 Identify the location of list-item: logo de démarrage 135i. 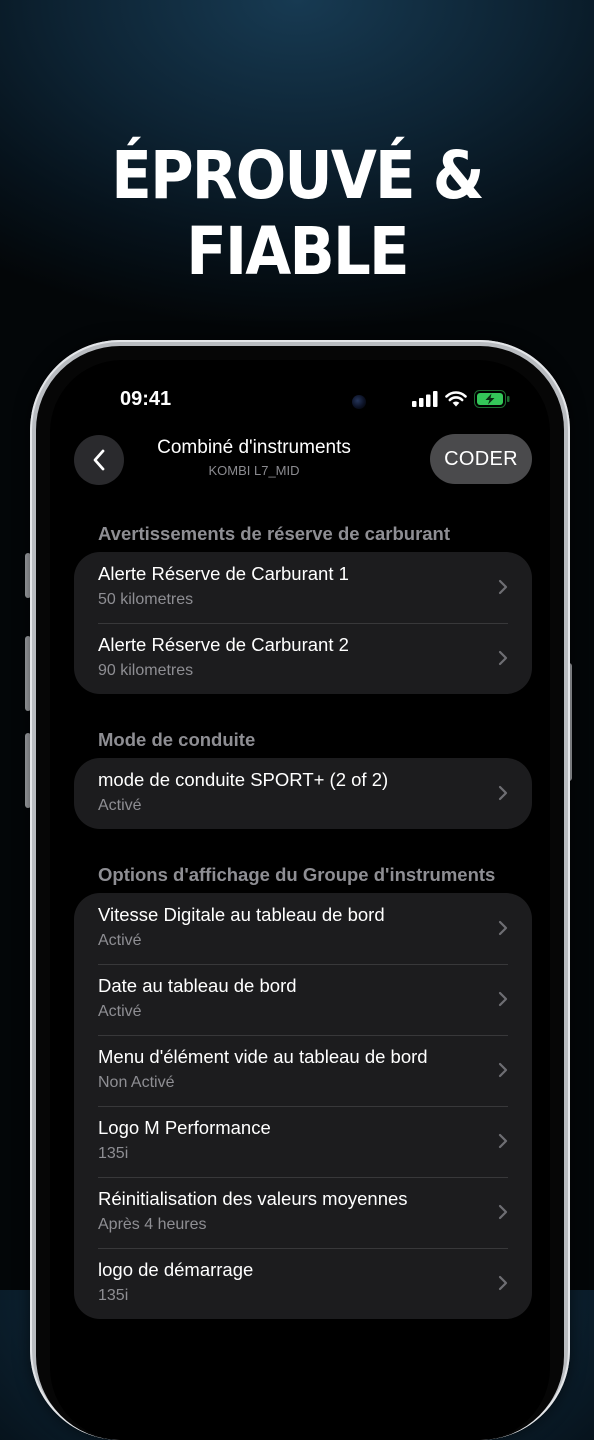
(303, 1283).